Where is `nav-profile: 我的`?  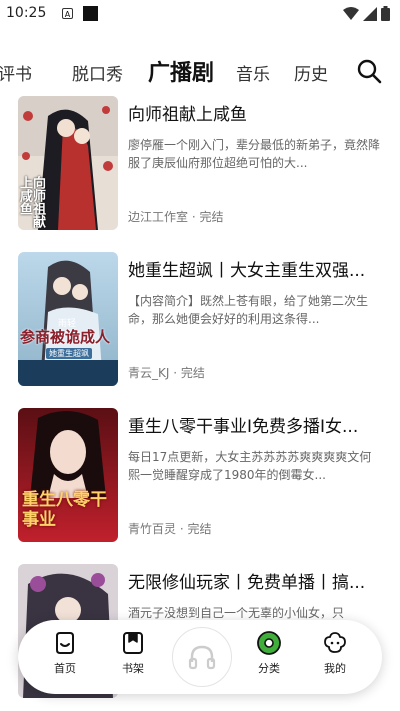 nav-profile: 我的 is located at coordinates (335, 653).